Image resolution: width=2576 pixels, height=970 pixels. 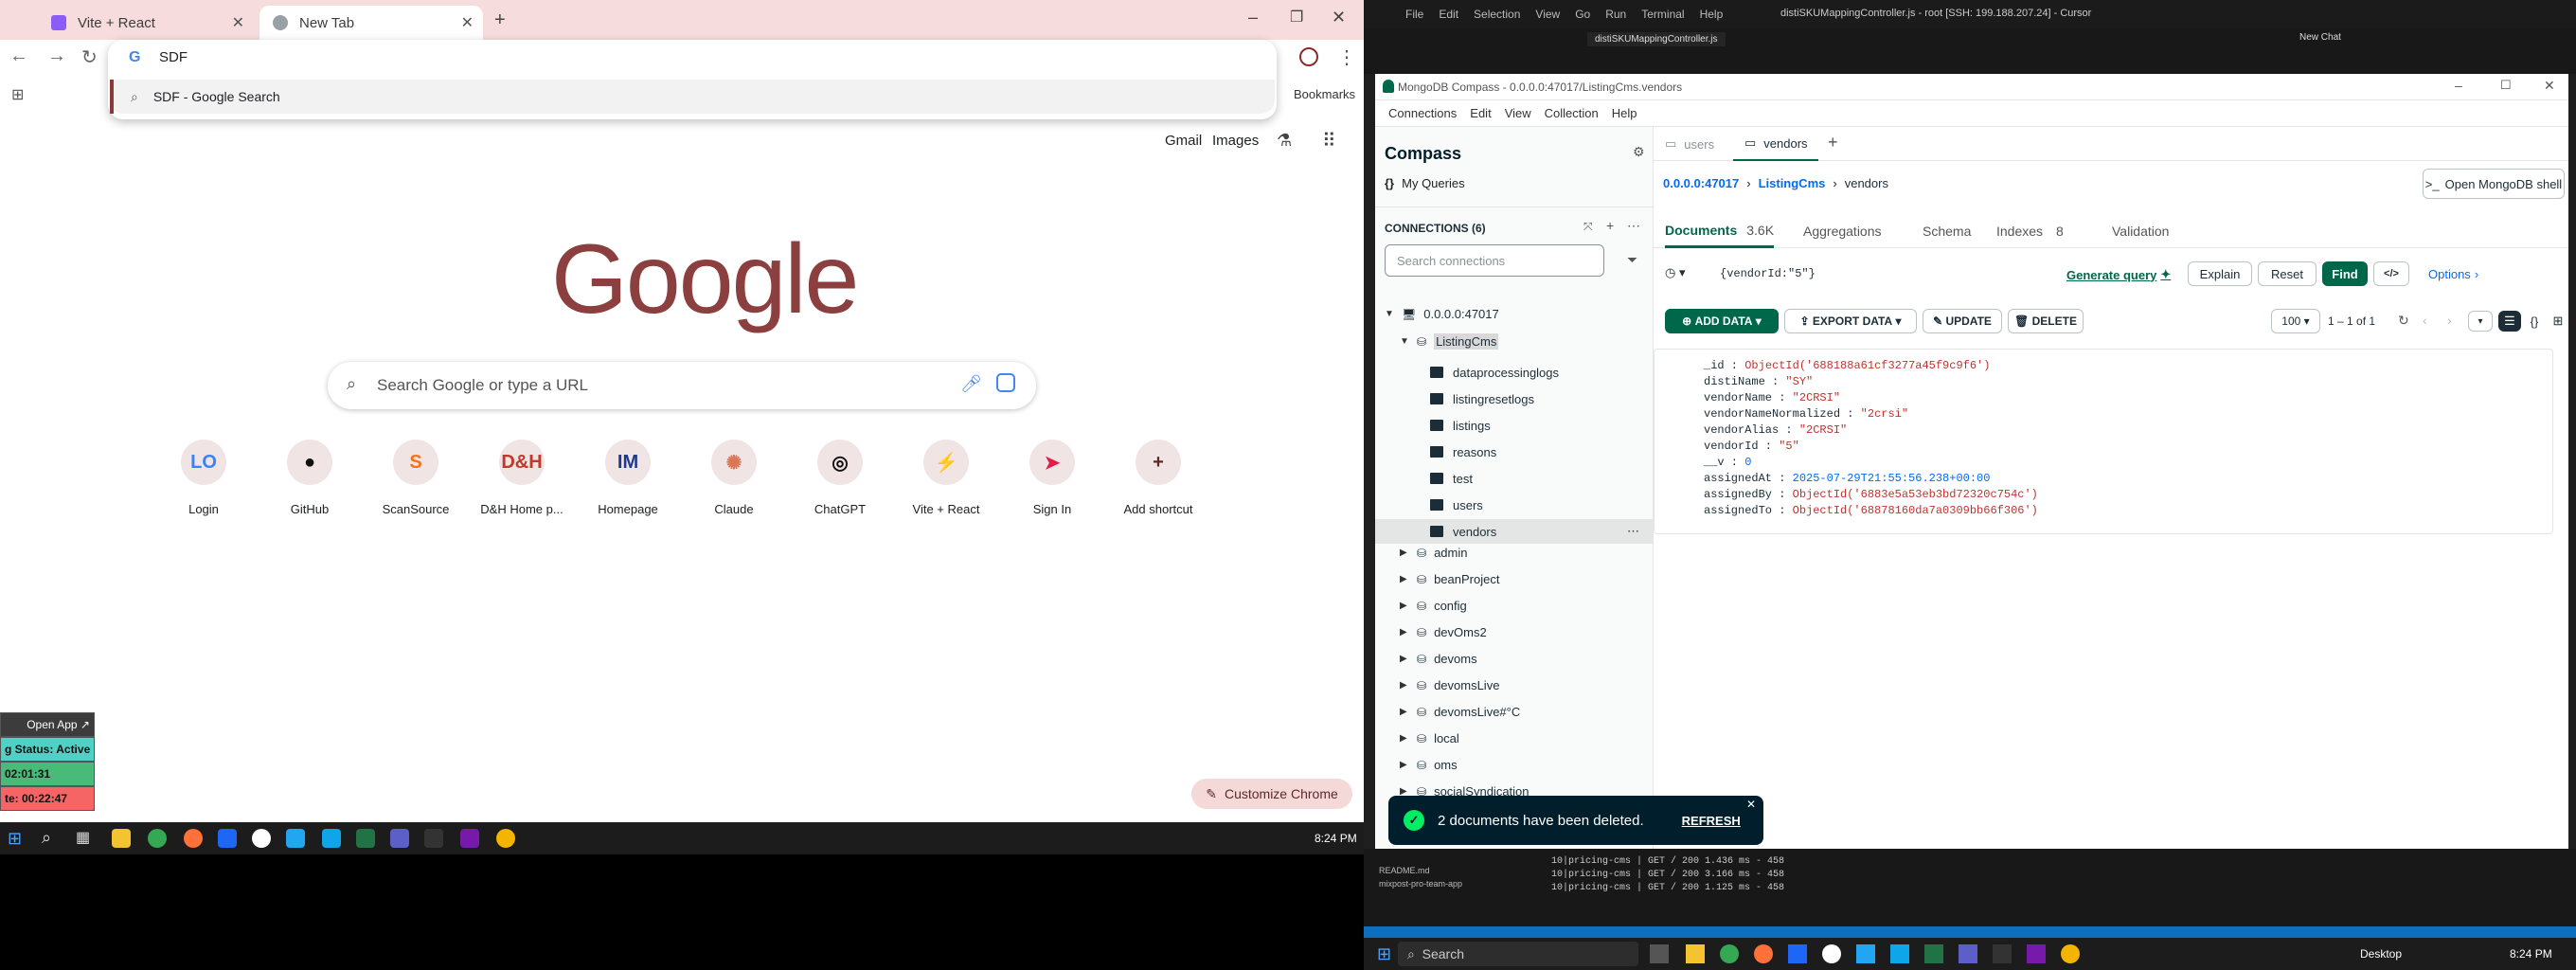 I want to click on shortcut-tile: LO Login, so click(x=204, y=478).